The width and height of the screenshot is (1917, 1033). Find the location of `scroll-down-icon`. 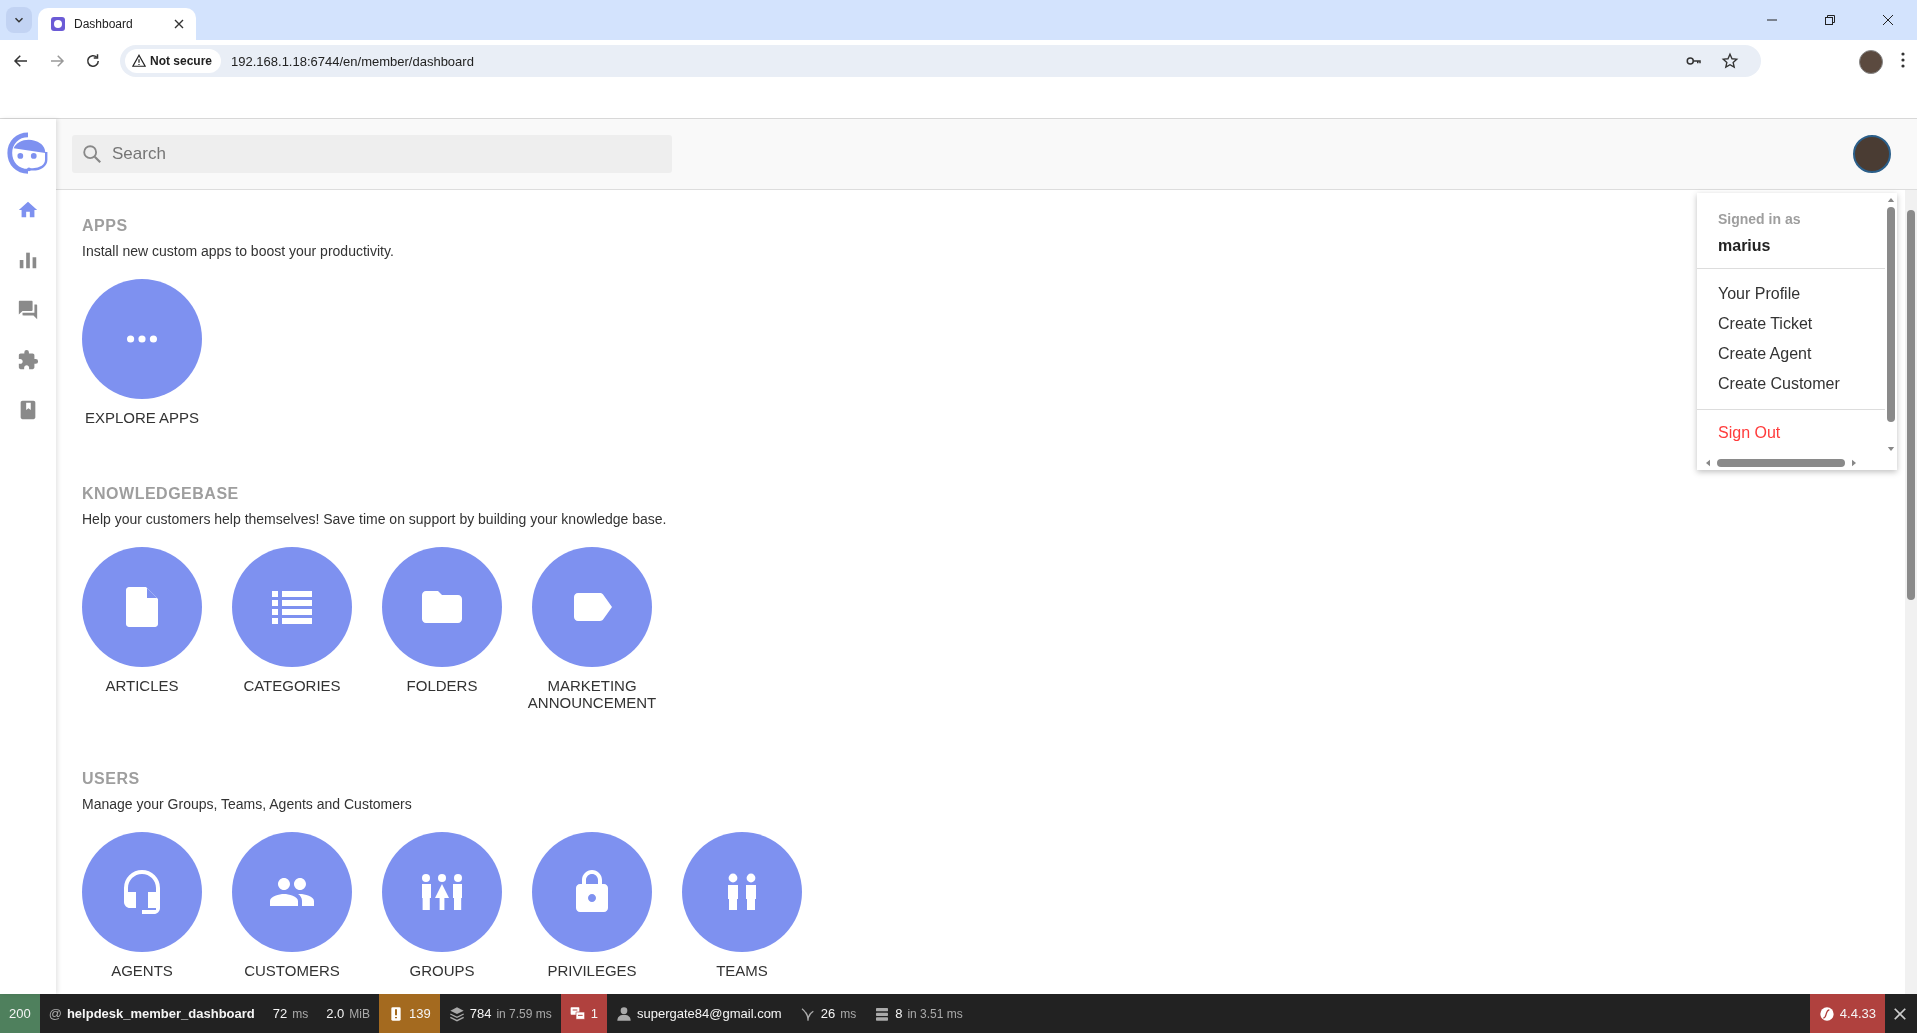

scroll-down-icon is located at coordinates (1891, 449).